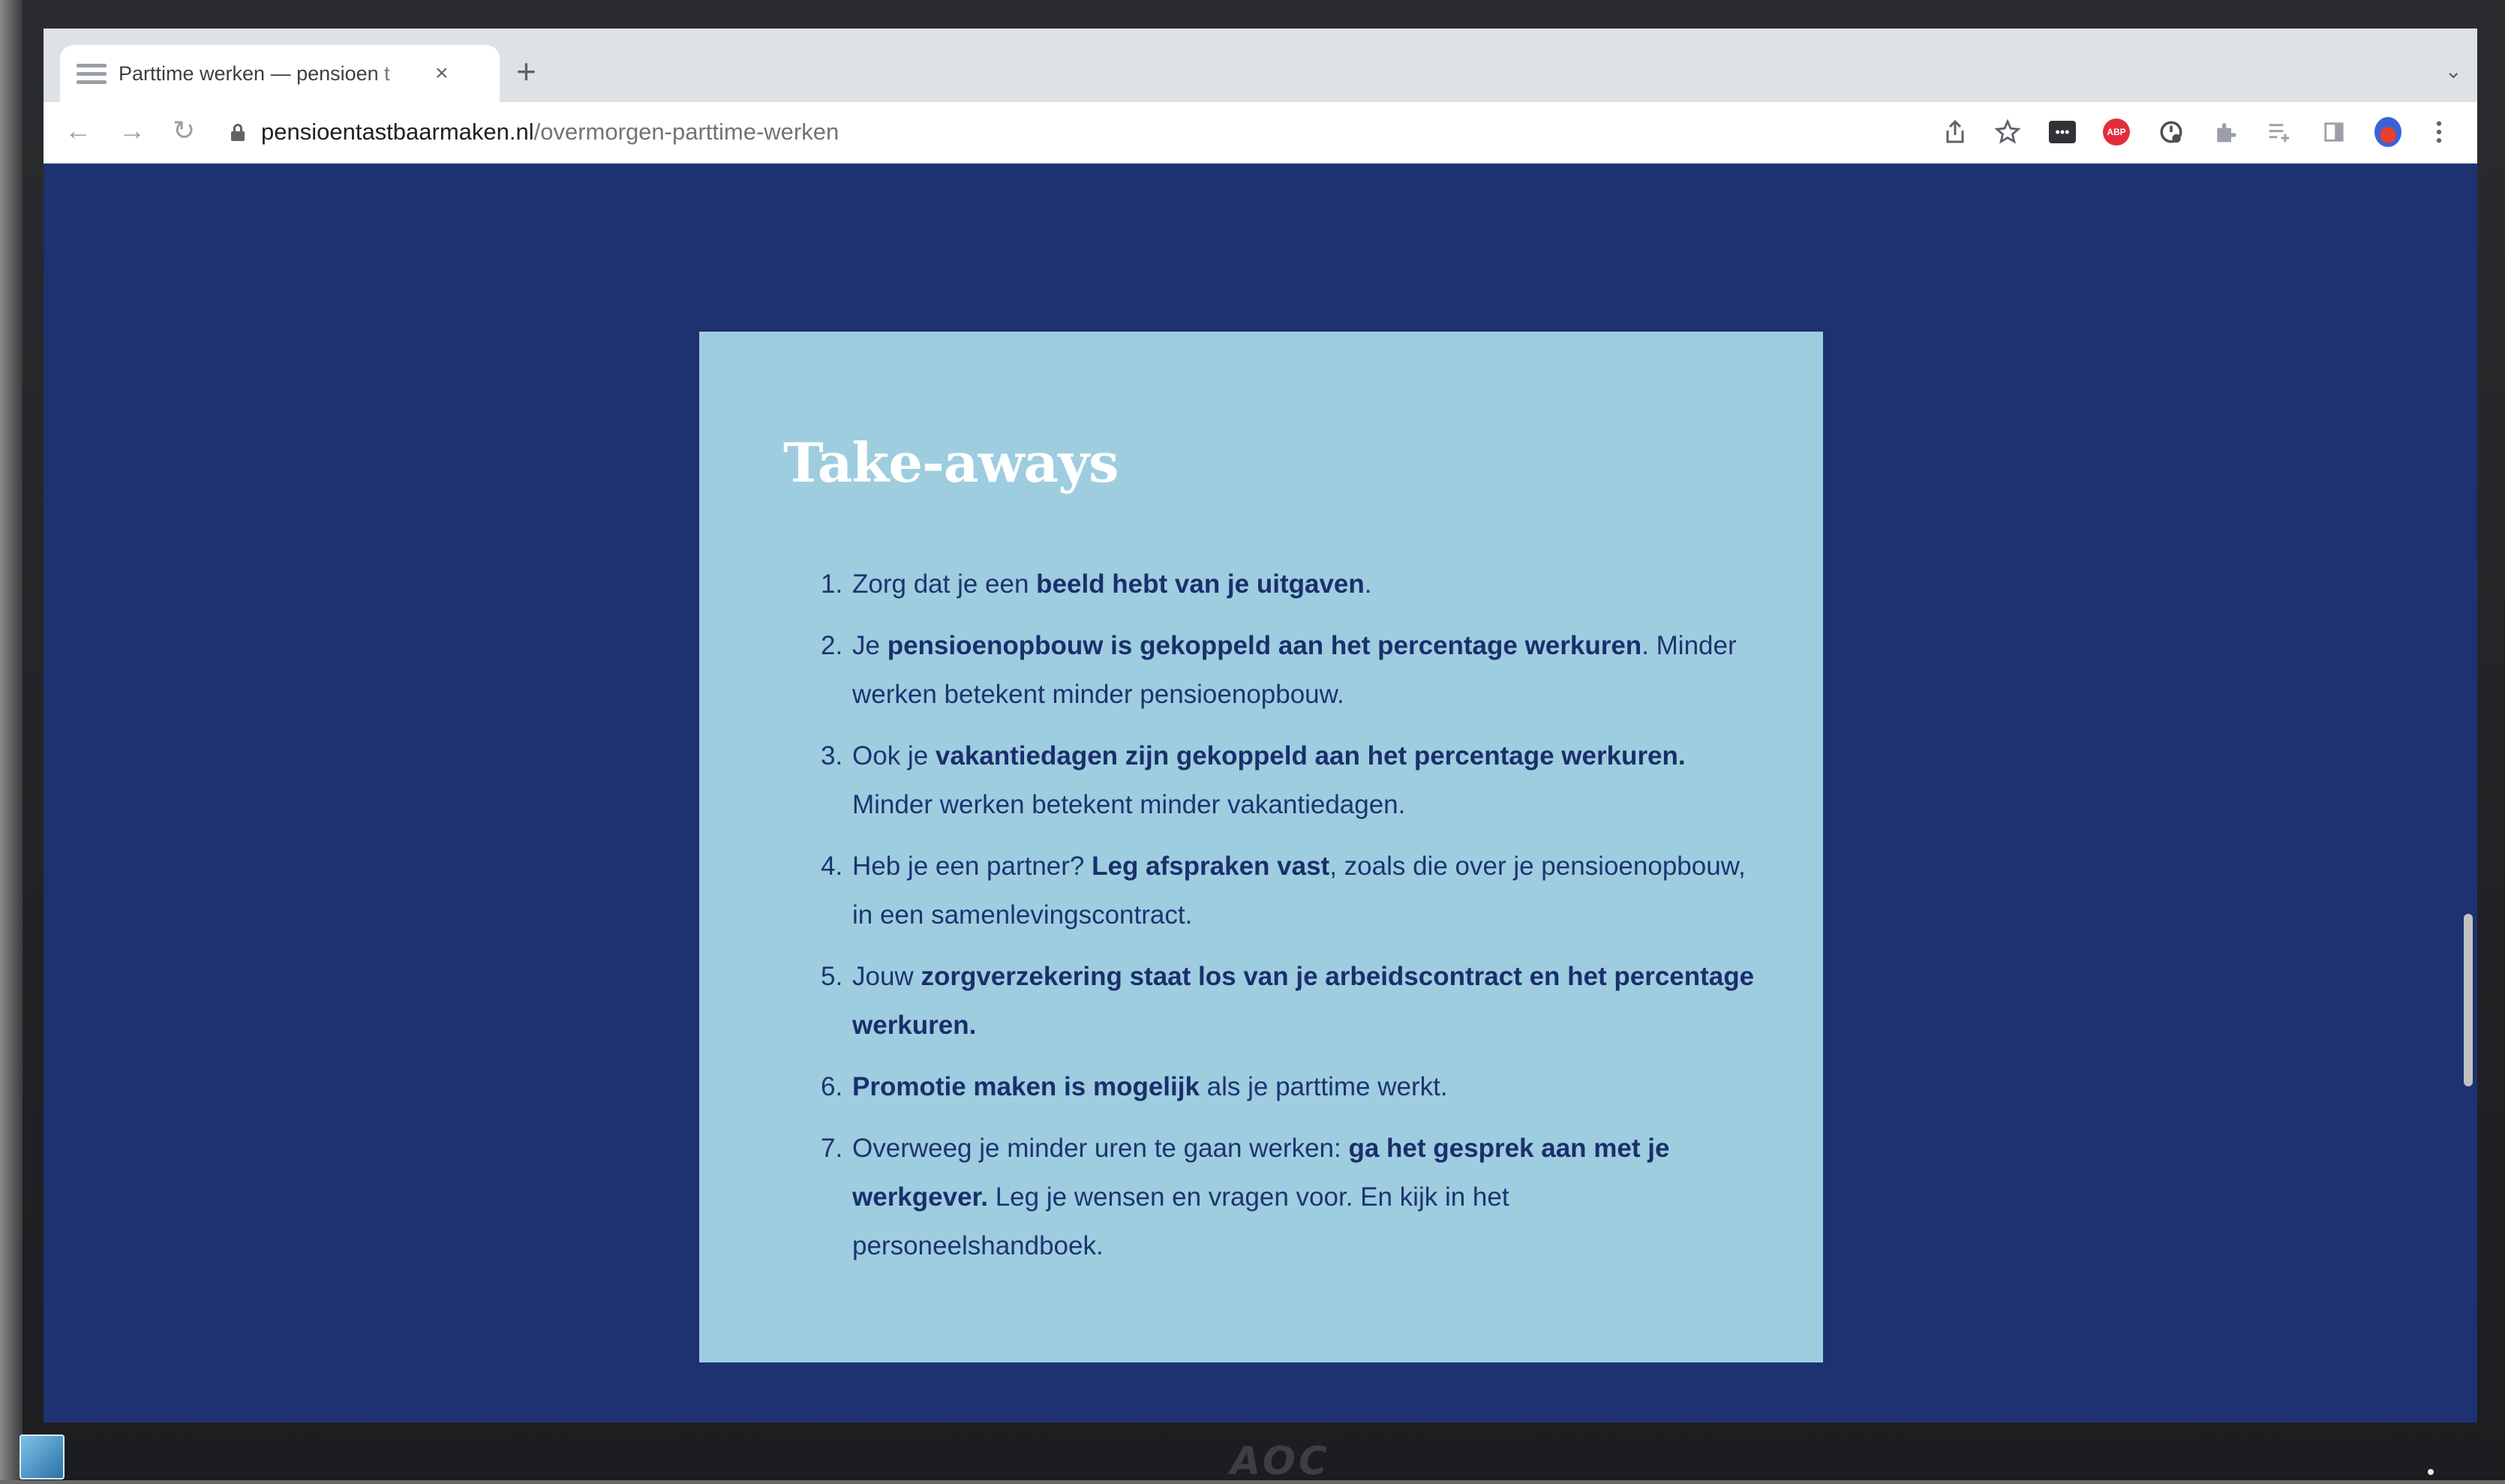 This screenshot has height=1484, width=2505. What do you see at coordinates (1368, 584) in the screenshot?
I see `item-text: .` at bounding box center [1368, 584].